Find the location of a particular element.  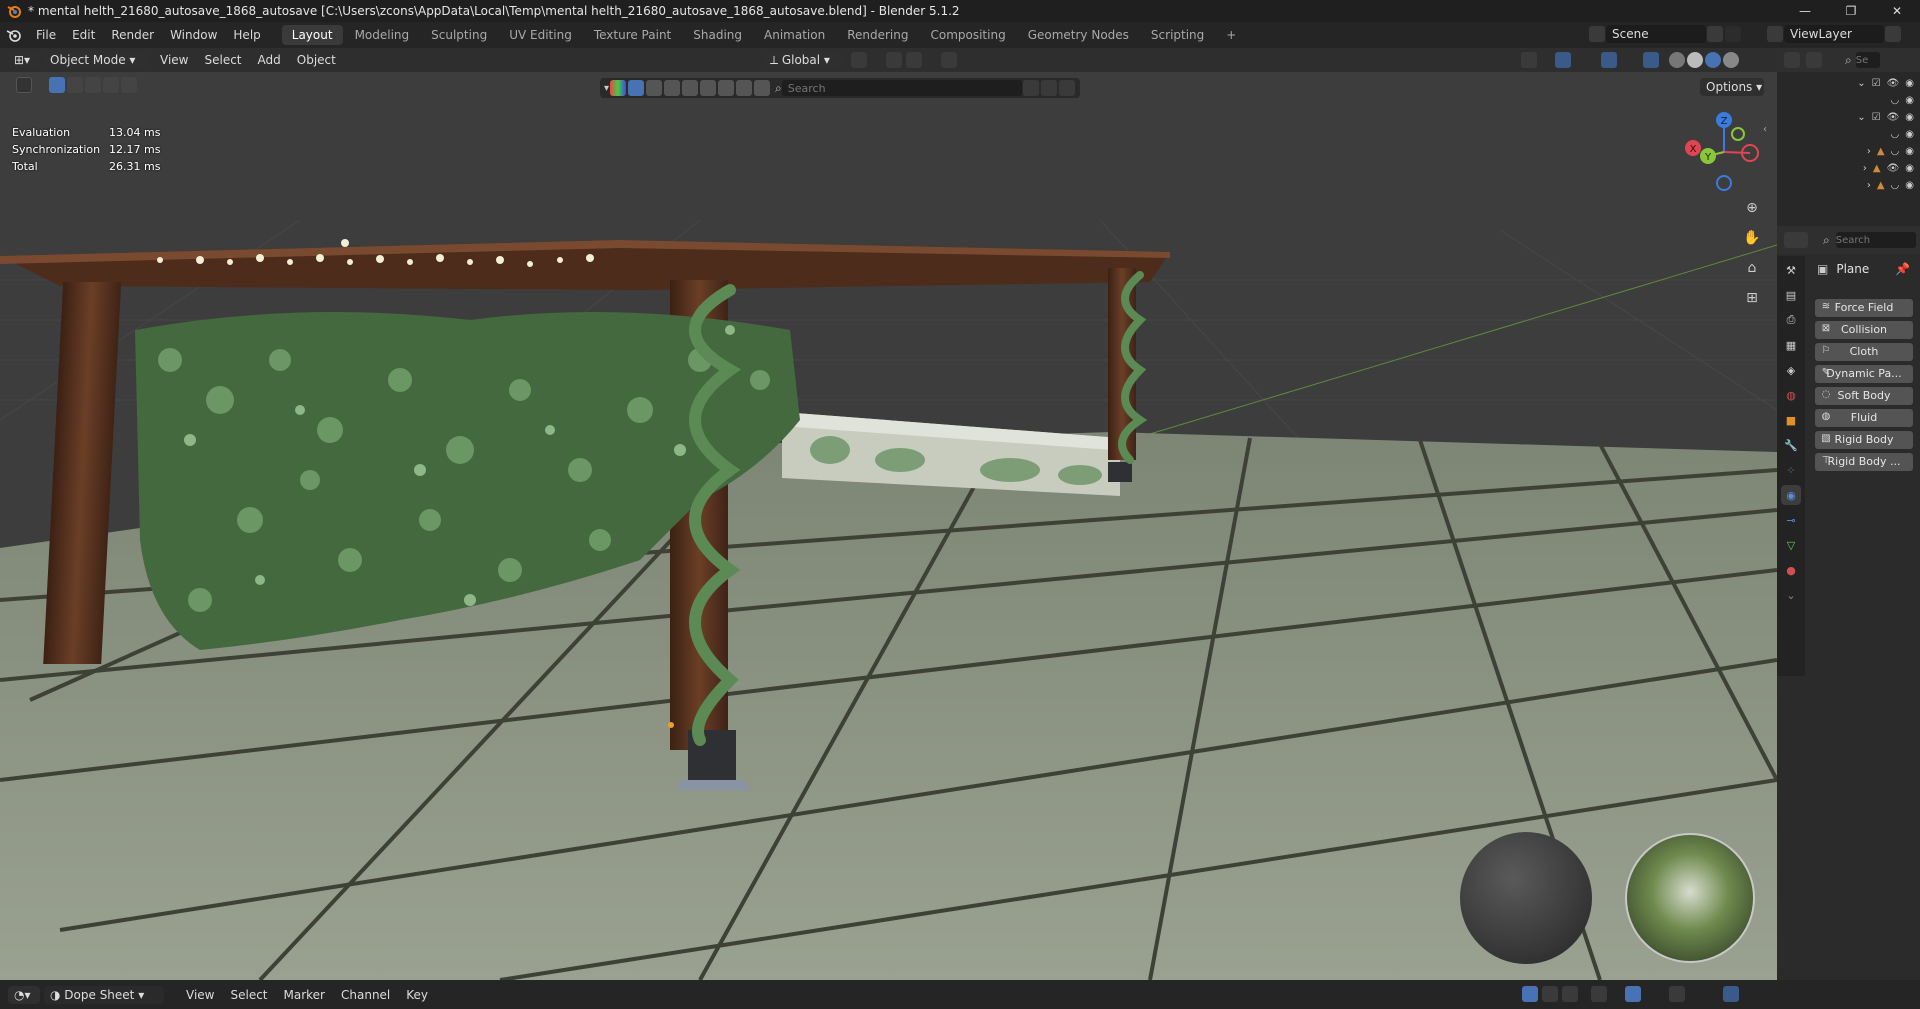

delete-scene-icon is located at coordinates (1733, 34).